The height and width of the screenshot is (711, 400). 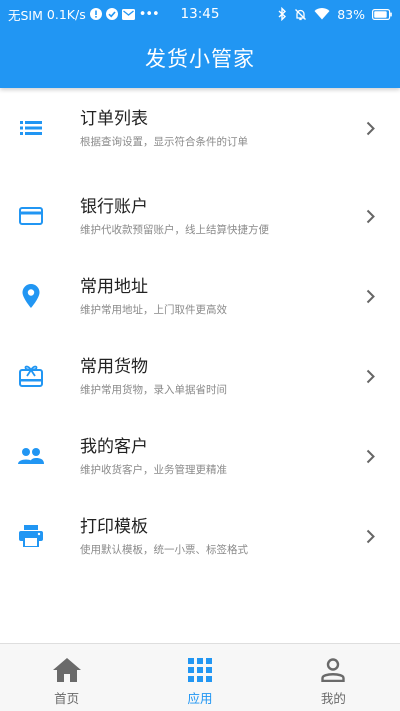 What do you see at coordinates (31, 216) in the screenshot?
I see `credit-card-icon` at bounding box center [31, 216].